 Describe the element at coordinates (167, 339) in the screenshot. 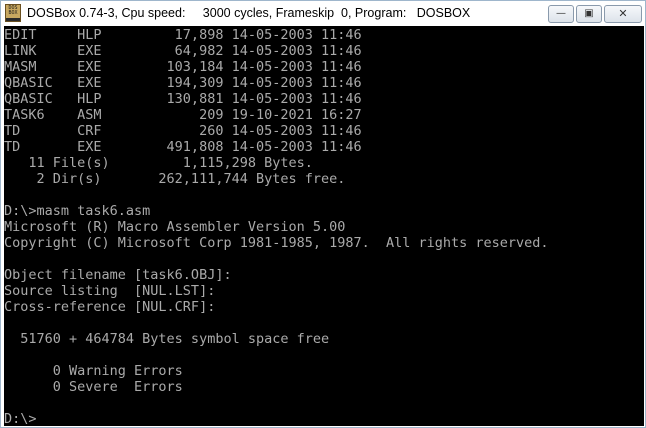

I see `console-line: 51760 + 464784 Bytes symbol space free` at that location.